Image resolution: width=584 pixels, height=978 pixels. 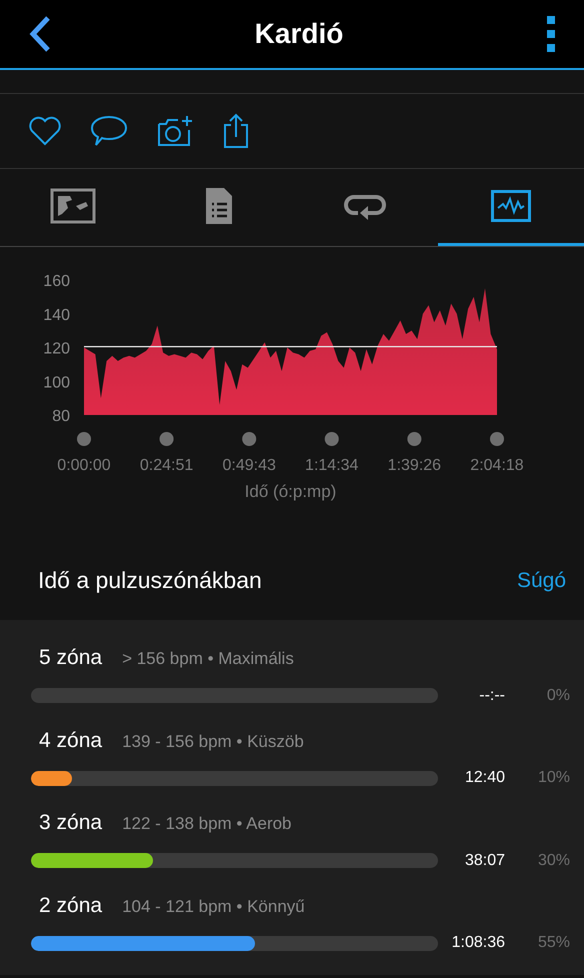 I want to click on zone-range: 122 - 138 bpm • Aerob, so click(x=207, y=824).